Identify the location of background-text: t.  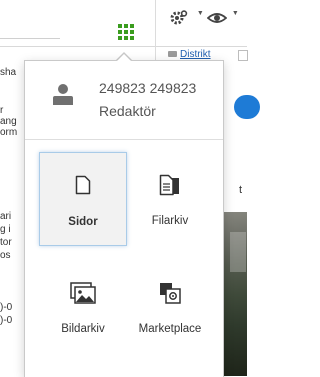
(241, 190).